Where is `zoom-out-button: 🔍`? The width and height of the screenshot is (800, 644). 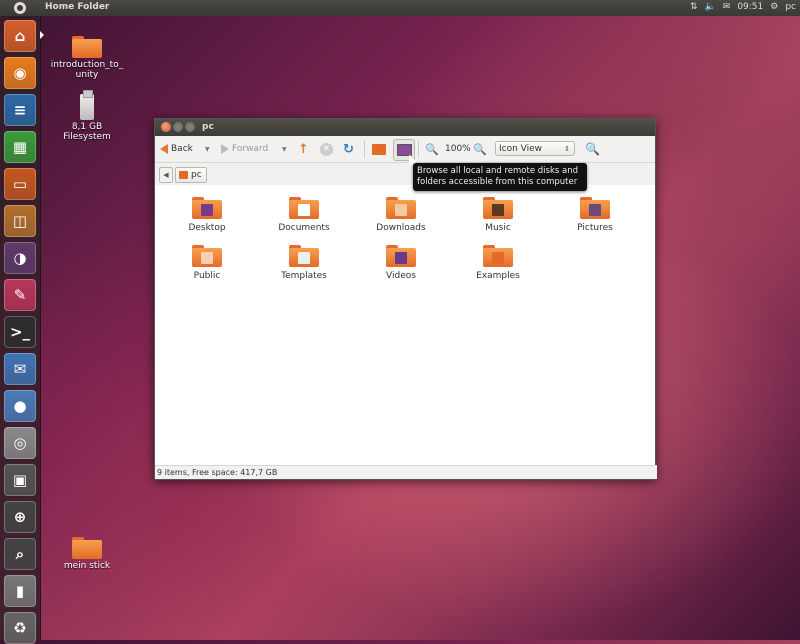
zoom-out-button: 🔍 is located at coordinates (432, 149).